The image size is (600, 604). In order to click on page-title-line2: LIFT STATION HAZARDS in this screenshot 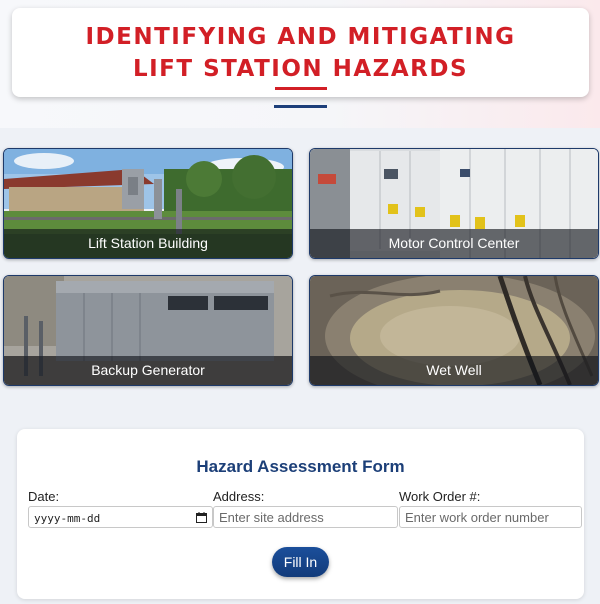, I will do `click(300, 69)`.